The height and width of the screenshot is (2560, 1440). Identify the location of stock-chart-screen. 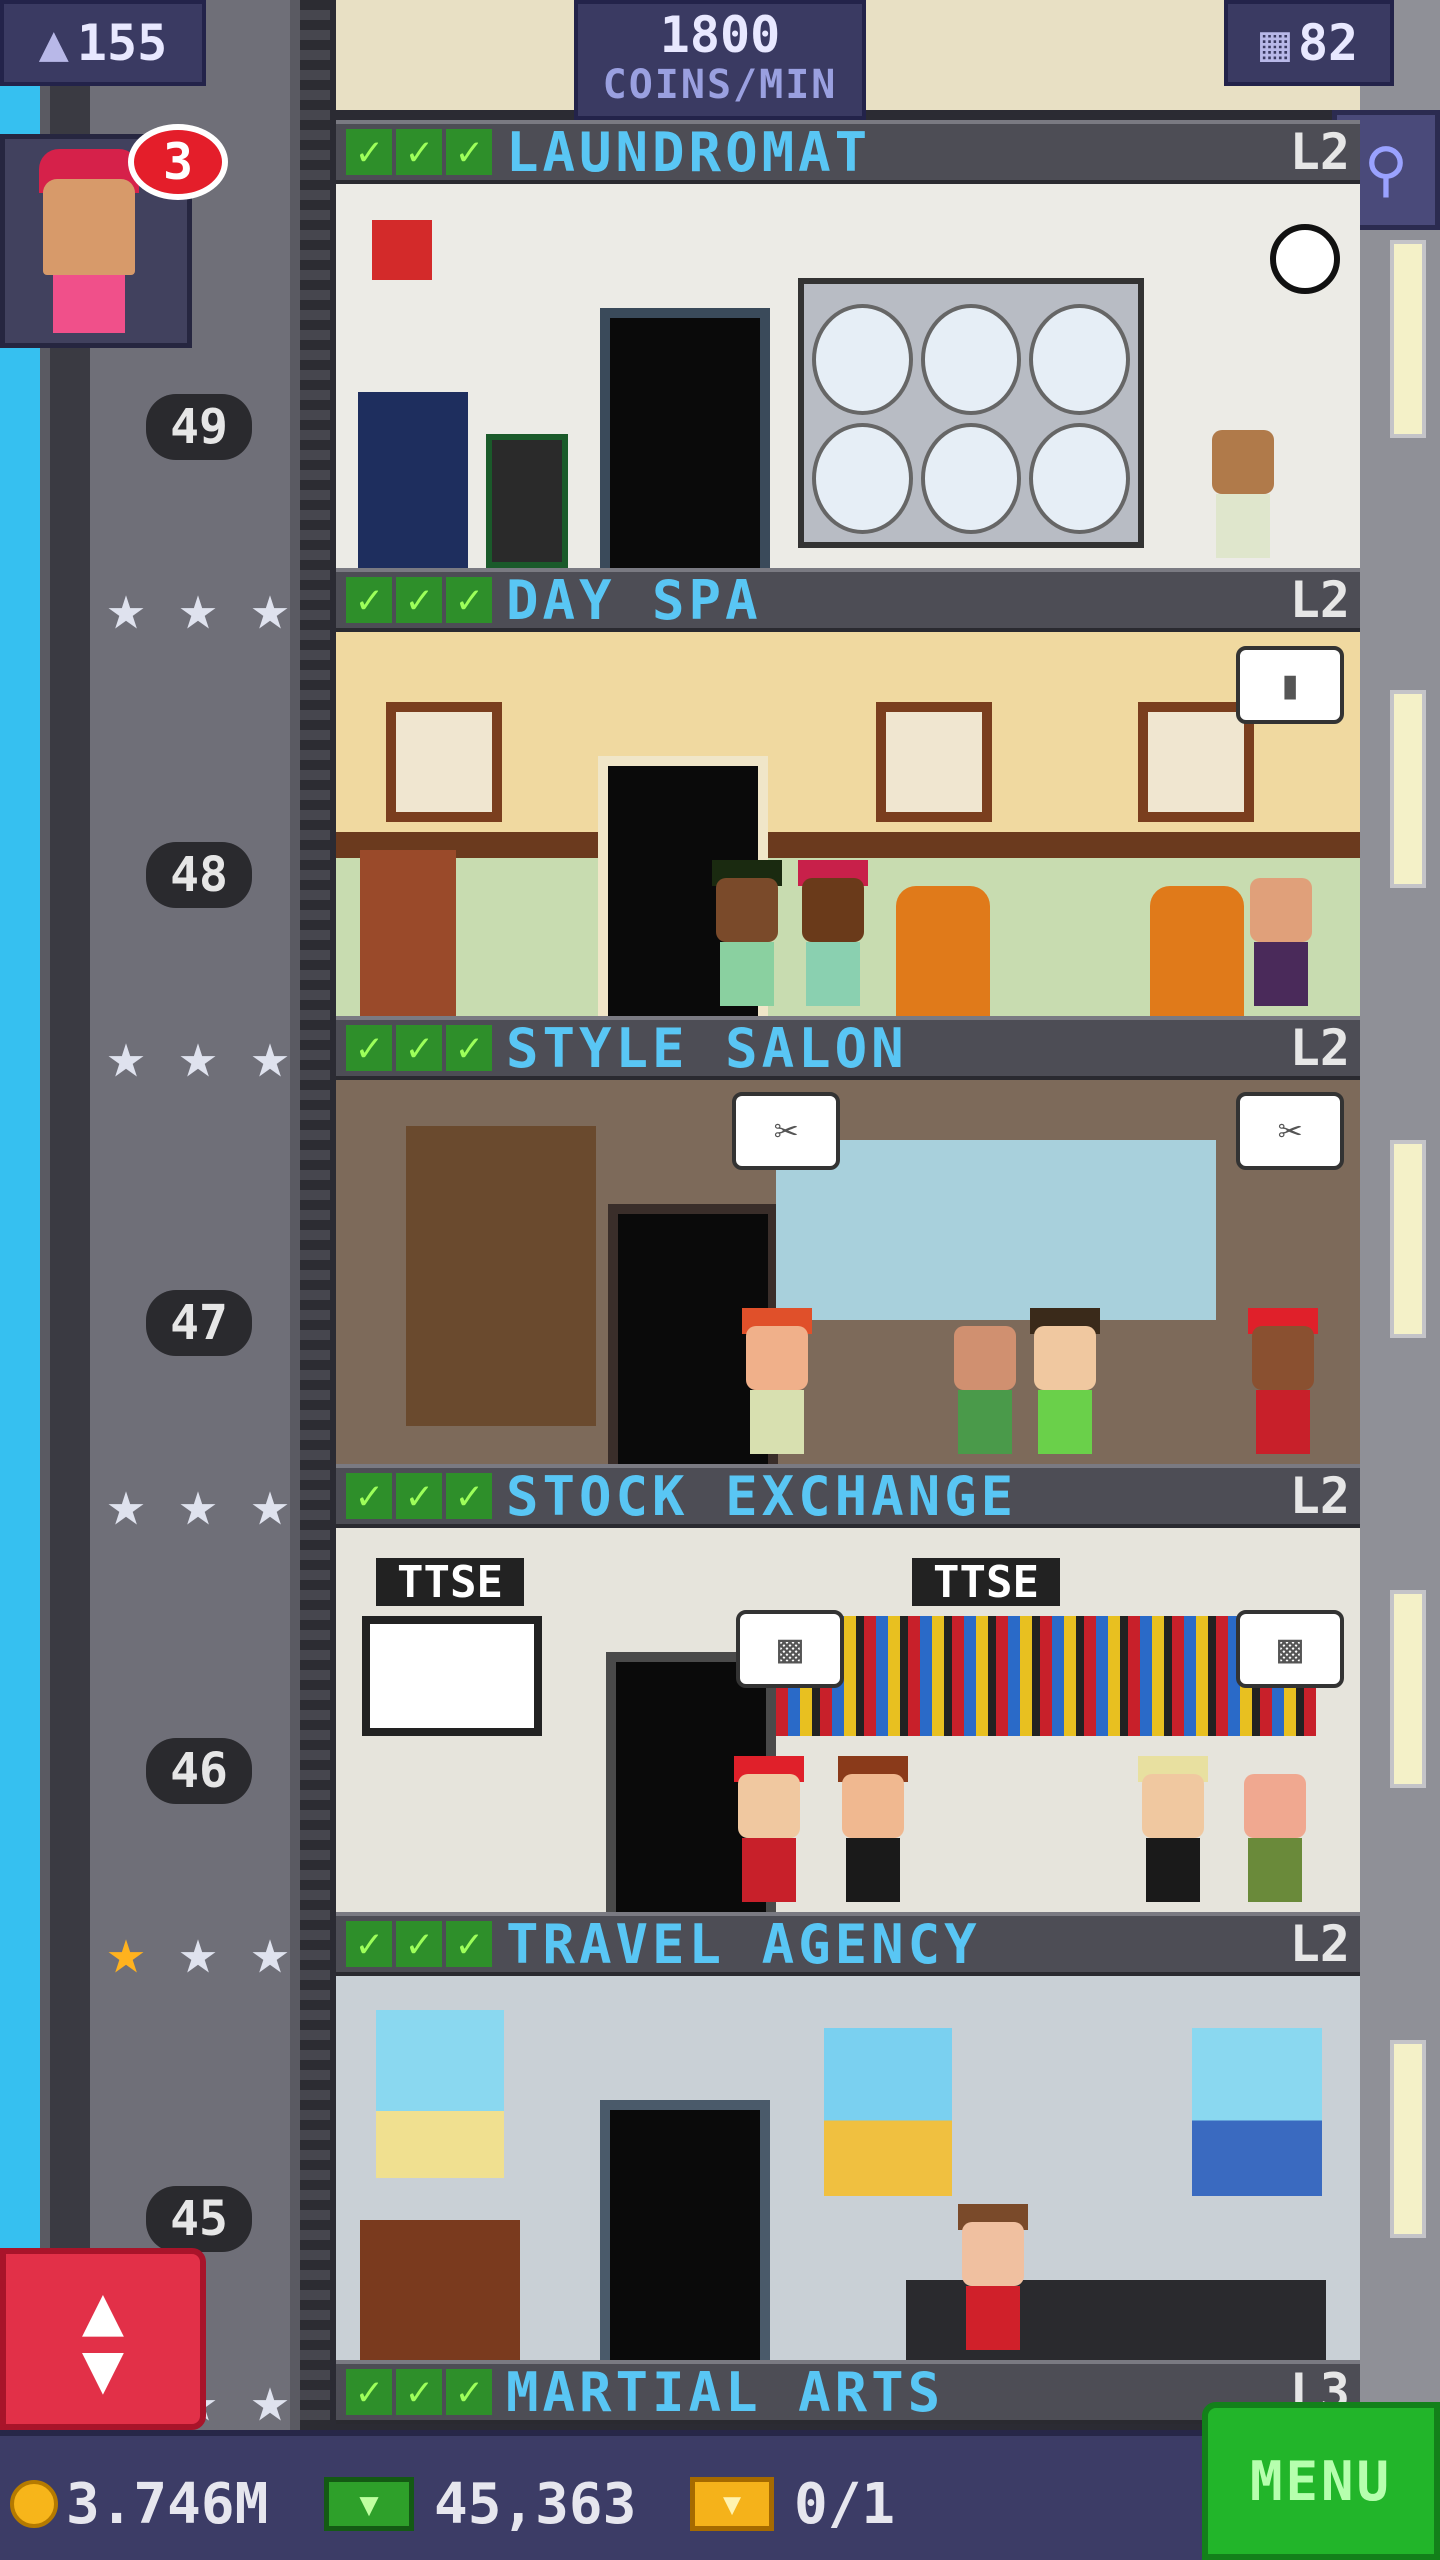
(452, 1676).